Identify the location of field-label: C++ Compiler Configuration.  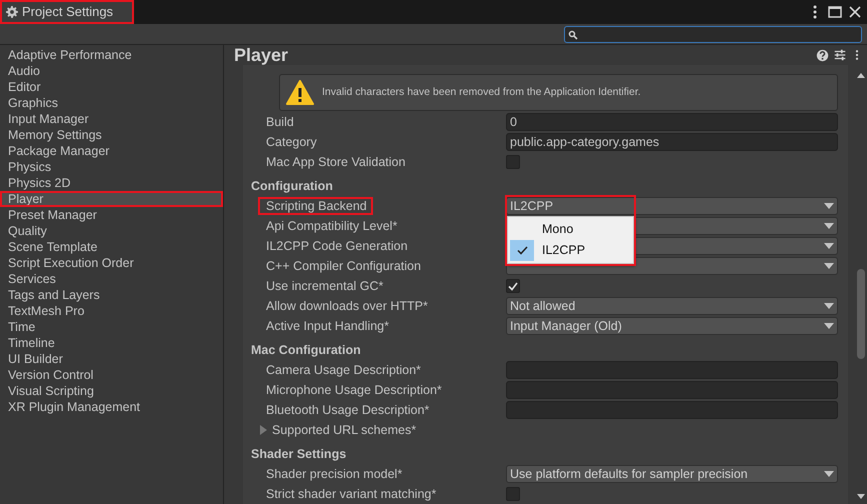
(343, 265).